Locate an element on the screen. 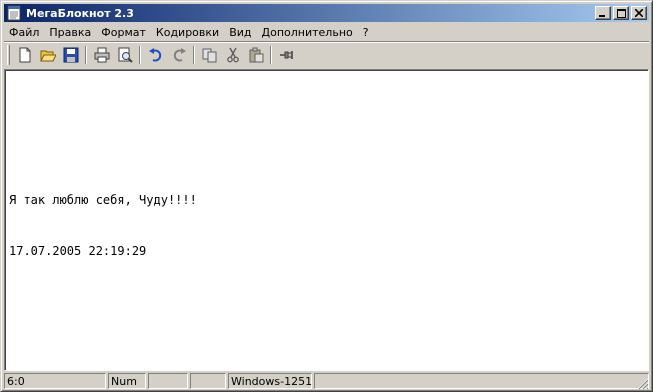  paste-icon is located at coordinates (256, 55).